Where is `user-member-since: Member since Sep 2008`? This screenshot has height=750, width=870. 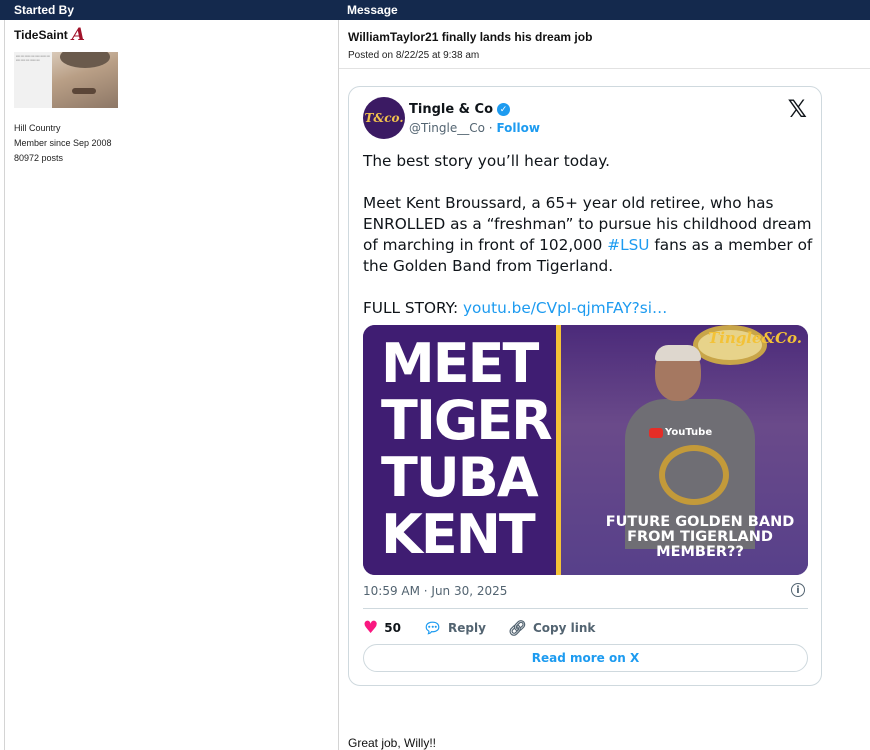 user-member-since: Member since Sep 2008 is located at coordinates (63, 143).